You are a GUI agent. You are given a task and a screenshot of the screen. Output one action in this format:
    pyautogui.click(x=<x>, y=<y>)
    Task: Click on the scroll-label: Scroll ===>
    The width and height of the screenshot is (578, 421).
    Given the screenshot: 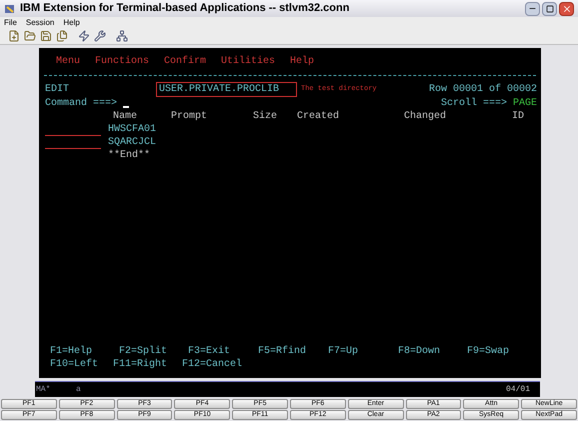 What is the action you would take?
    pyautogui.click(x=473, y=103)
    